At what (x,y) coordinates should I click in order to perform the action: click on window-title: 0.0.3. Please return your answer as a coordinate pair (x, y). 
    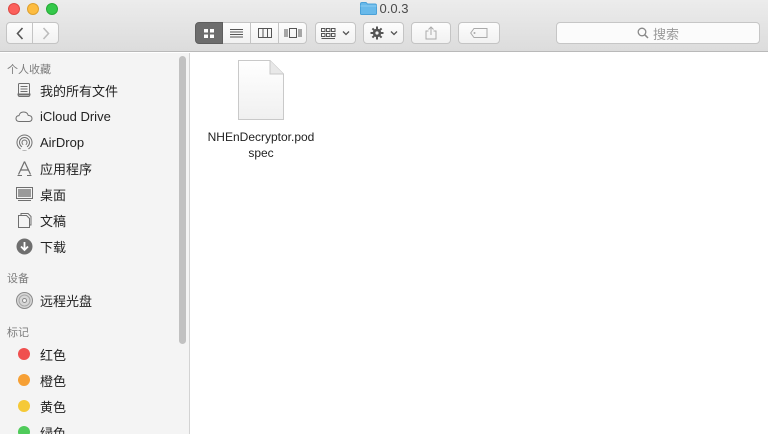
    Looking at the image, I should click on (384, 9).